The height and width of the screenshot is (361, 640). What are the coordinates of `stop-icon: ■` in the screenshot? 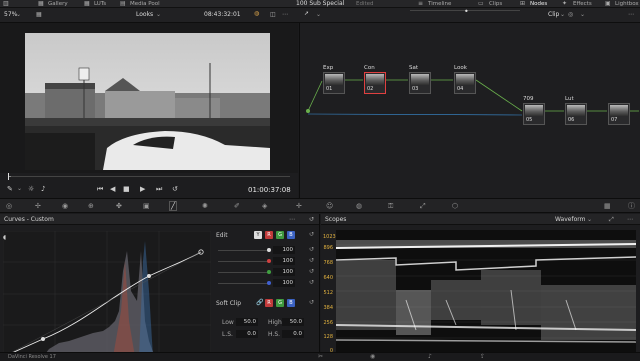 It's located at (126, 189).